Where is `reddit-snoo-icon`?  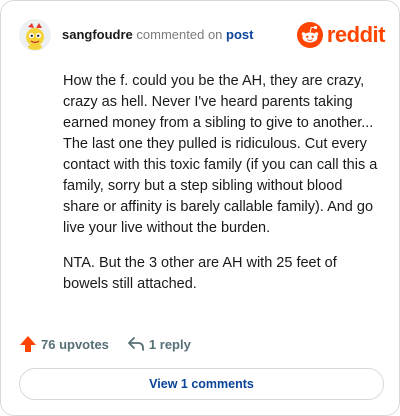
reddit-snoo-icon is located at coordinates (309, 35).